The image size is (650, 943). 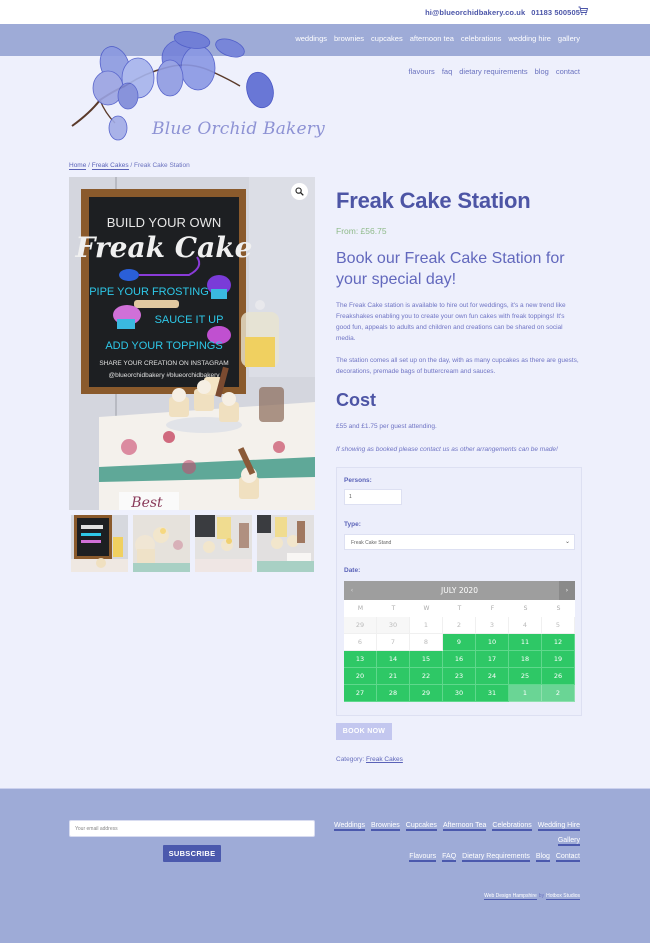 I want to click on calendar-day: 21, so click(x=393, y=676).